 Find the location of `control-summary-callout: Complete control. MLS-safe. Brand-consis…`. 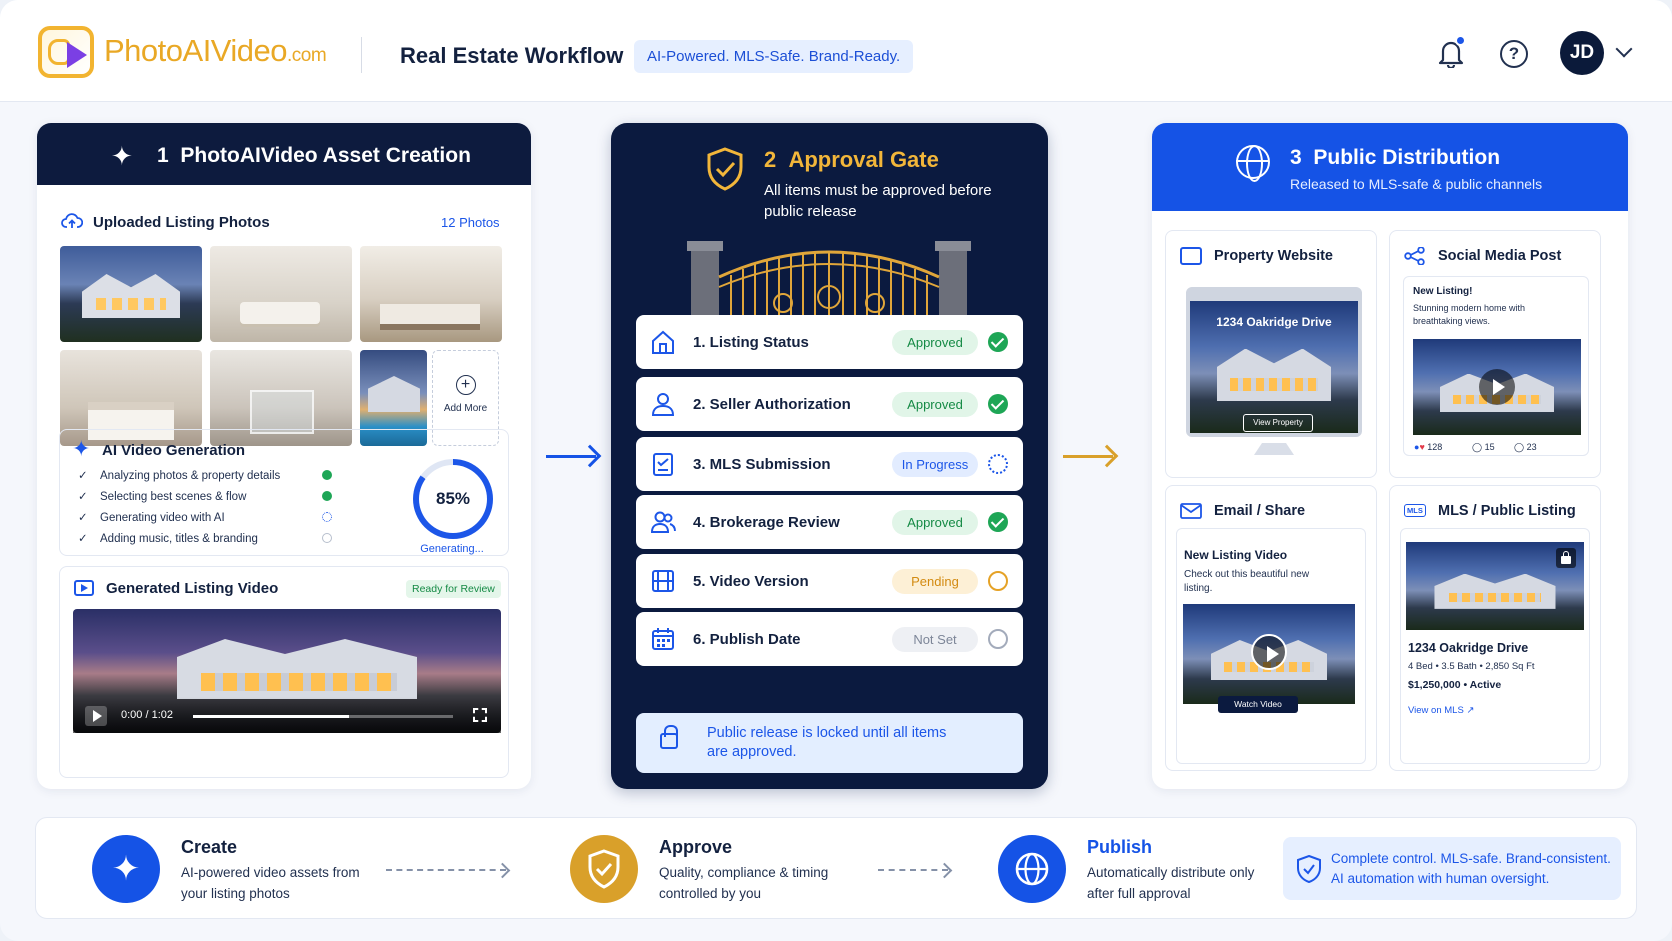

control-summary-callout: Complete control. MLS-safe. Brand-consis… is located at coordinates (1452, 868).